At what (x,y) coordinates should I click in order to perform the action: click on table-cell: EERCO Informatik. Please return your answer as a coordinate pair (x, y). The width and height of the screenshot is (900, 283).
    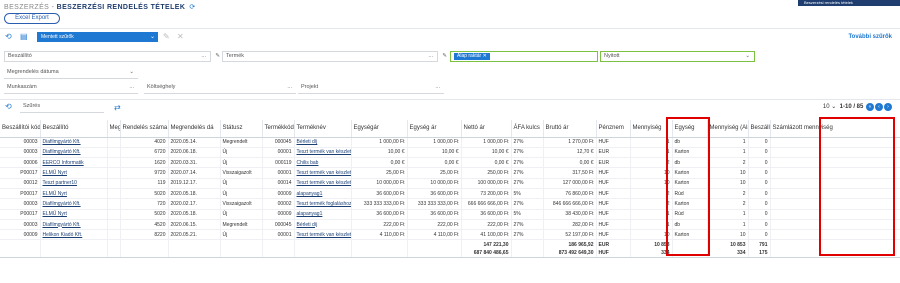
    Looking at the image, I should click on (74, 163).